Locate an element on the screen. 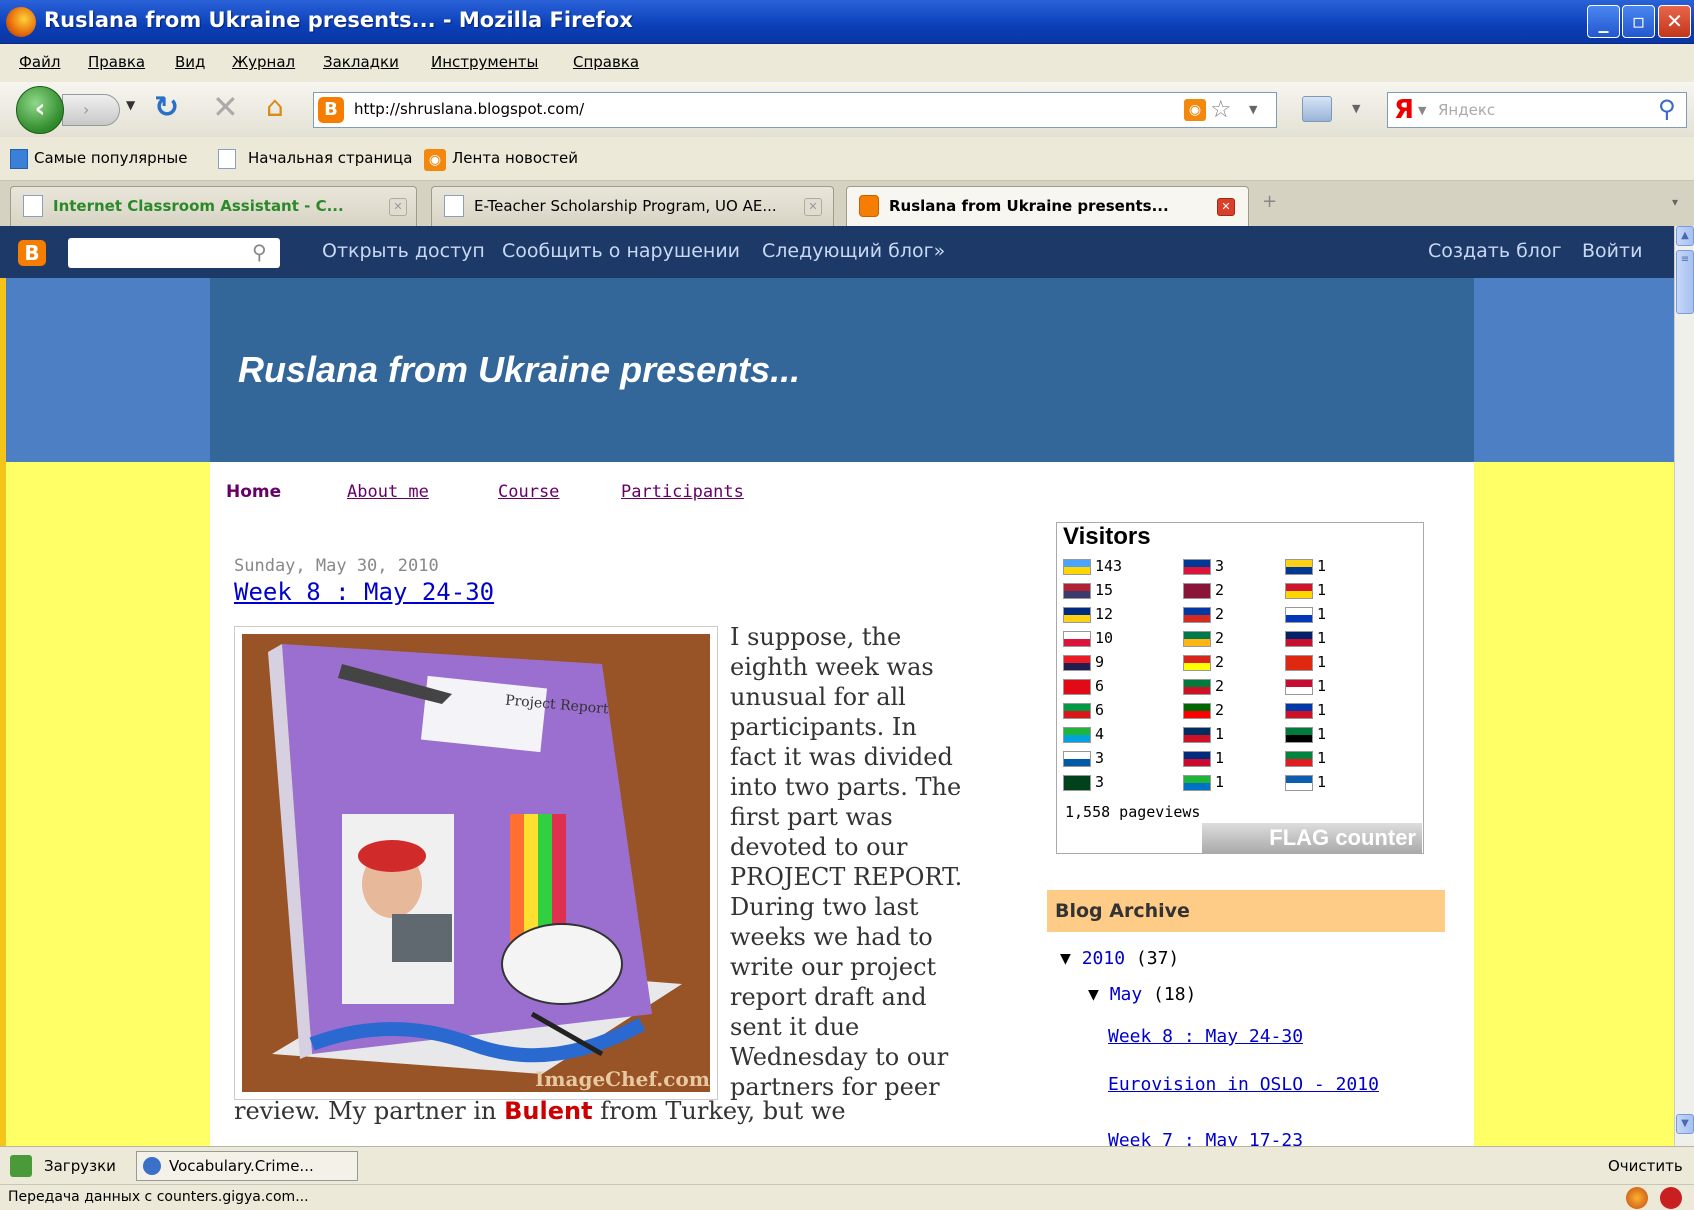 The height and width of the screenshot is (1210, 1694). menu-tools: Инструменты is located at coordinates (484, 62).